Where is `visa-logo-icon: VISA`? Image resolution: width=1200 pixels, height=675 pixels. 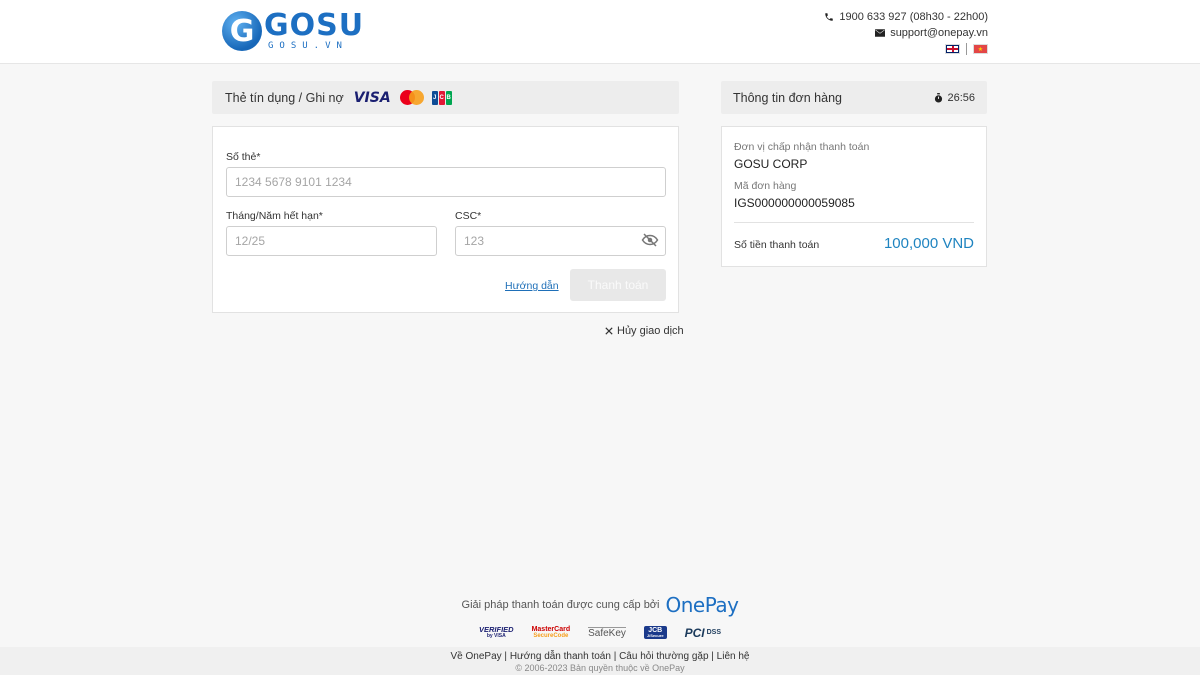 visa-logo-icon: VISA is located at coordinates (372, 97).